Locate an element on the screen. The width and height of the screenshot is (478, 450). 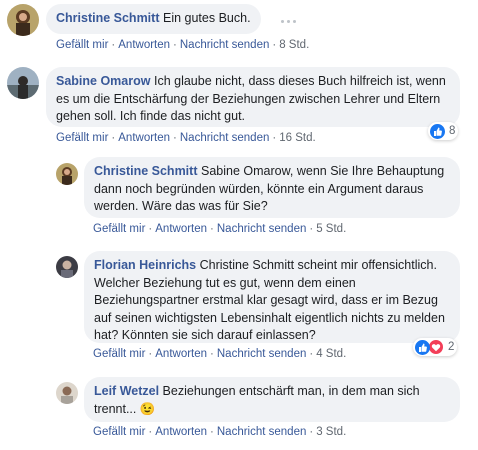
timestamp: 3 Std. is located at coordinates (331, 432).